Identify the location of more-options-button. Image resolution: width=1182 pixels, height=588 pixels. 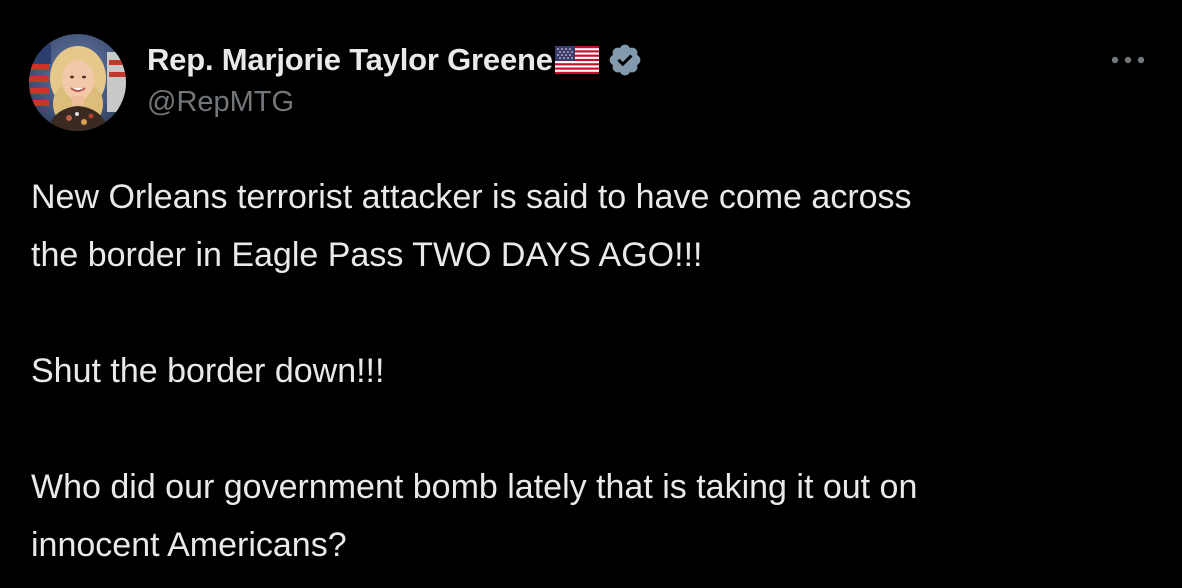
(1128, 60).